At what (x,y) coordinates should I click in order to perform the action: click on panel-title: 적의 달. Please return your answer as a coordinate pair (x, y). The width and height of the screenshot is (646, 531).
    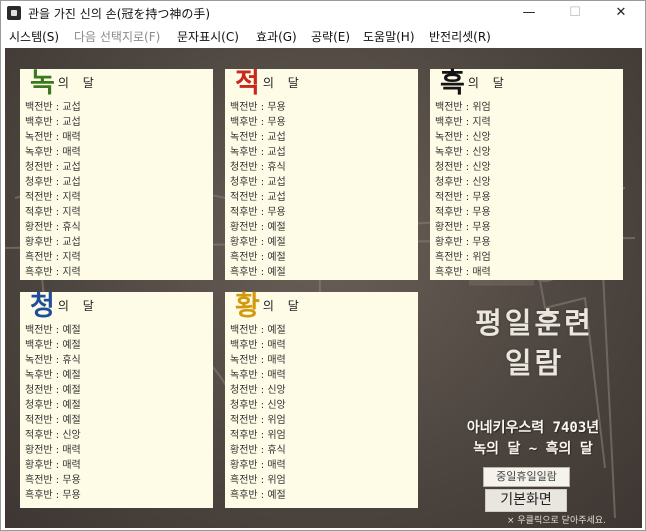
    Looking at the image, I should click on (269, 84).